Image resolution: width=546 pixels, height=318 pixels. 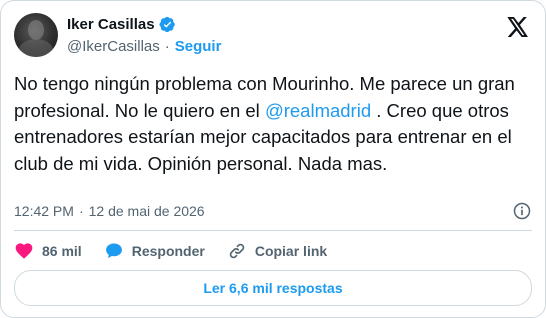 I want to click on read-replies-label: Ler 6,6 mil respostas, so click(x=273, y=288).